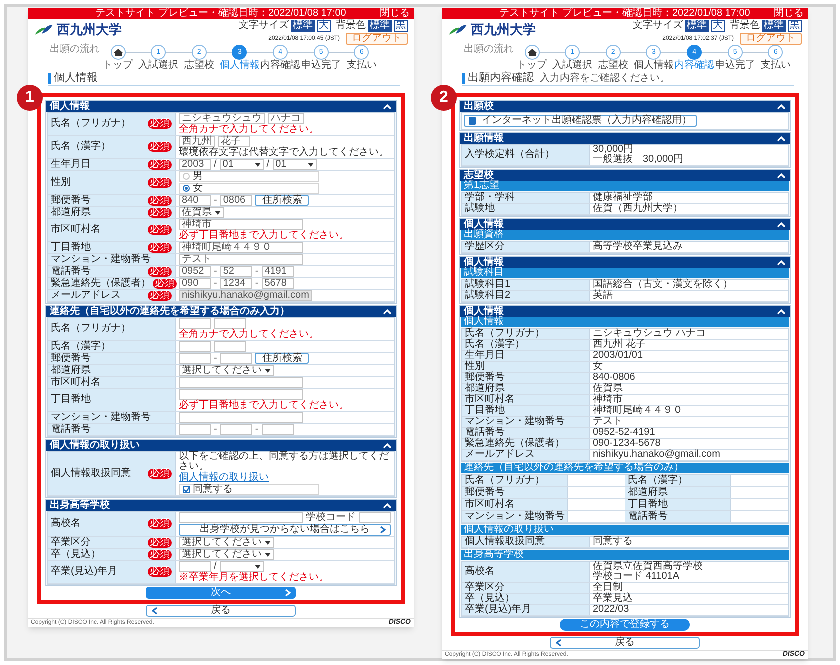  I want to click on input-field: 4191, so click(278, 271).